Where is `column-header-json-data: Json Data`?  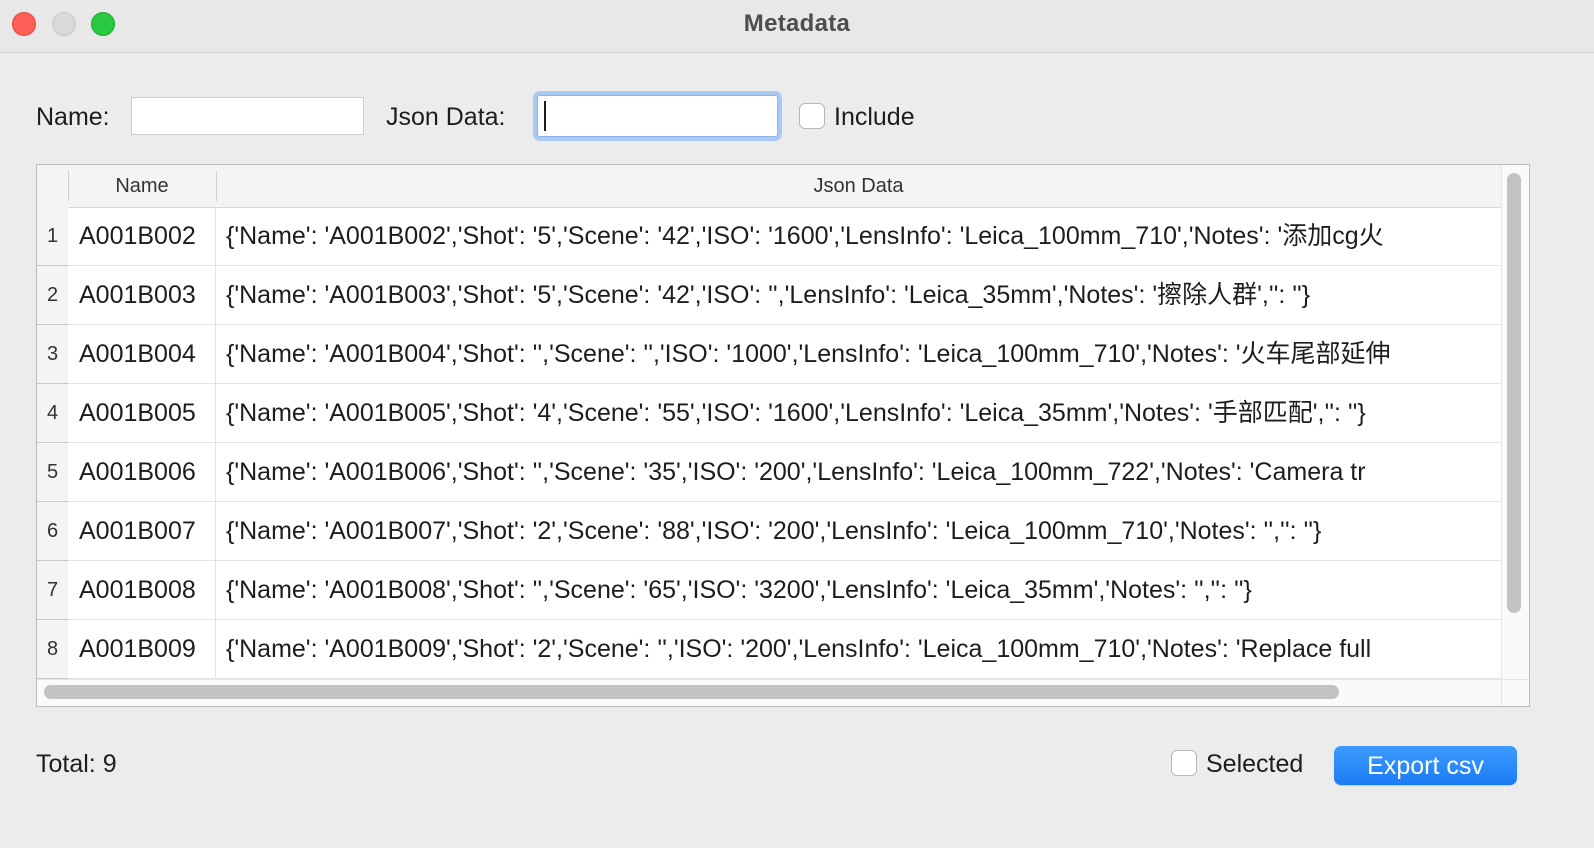 column-header-json-data: Json Data is located at coordinates (858, 186).